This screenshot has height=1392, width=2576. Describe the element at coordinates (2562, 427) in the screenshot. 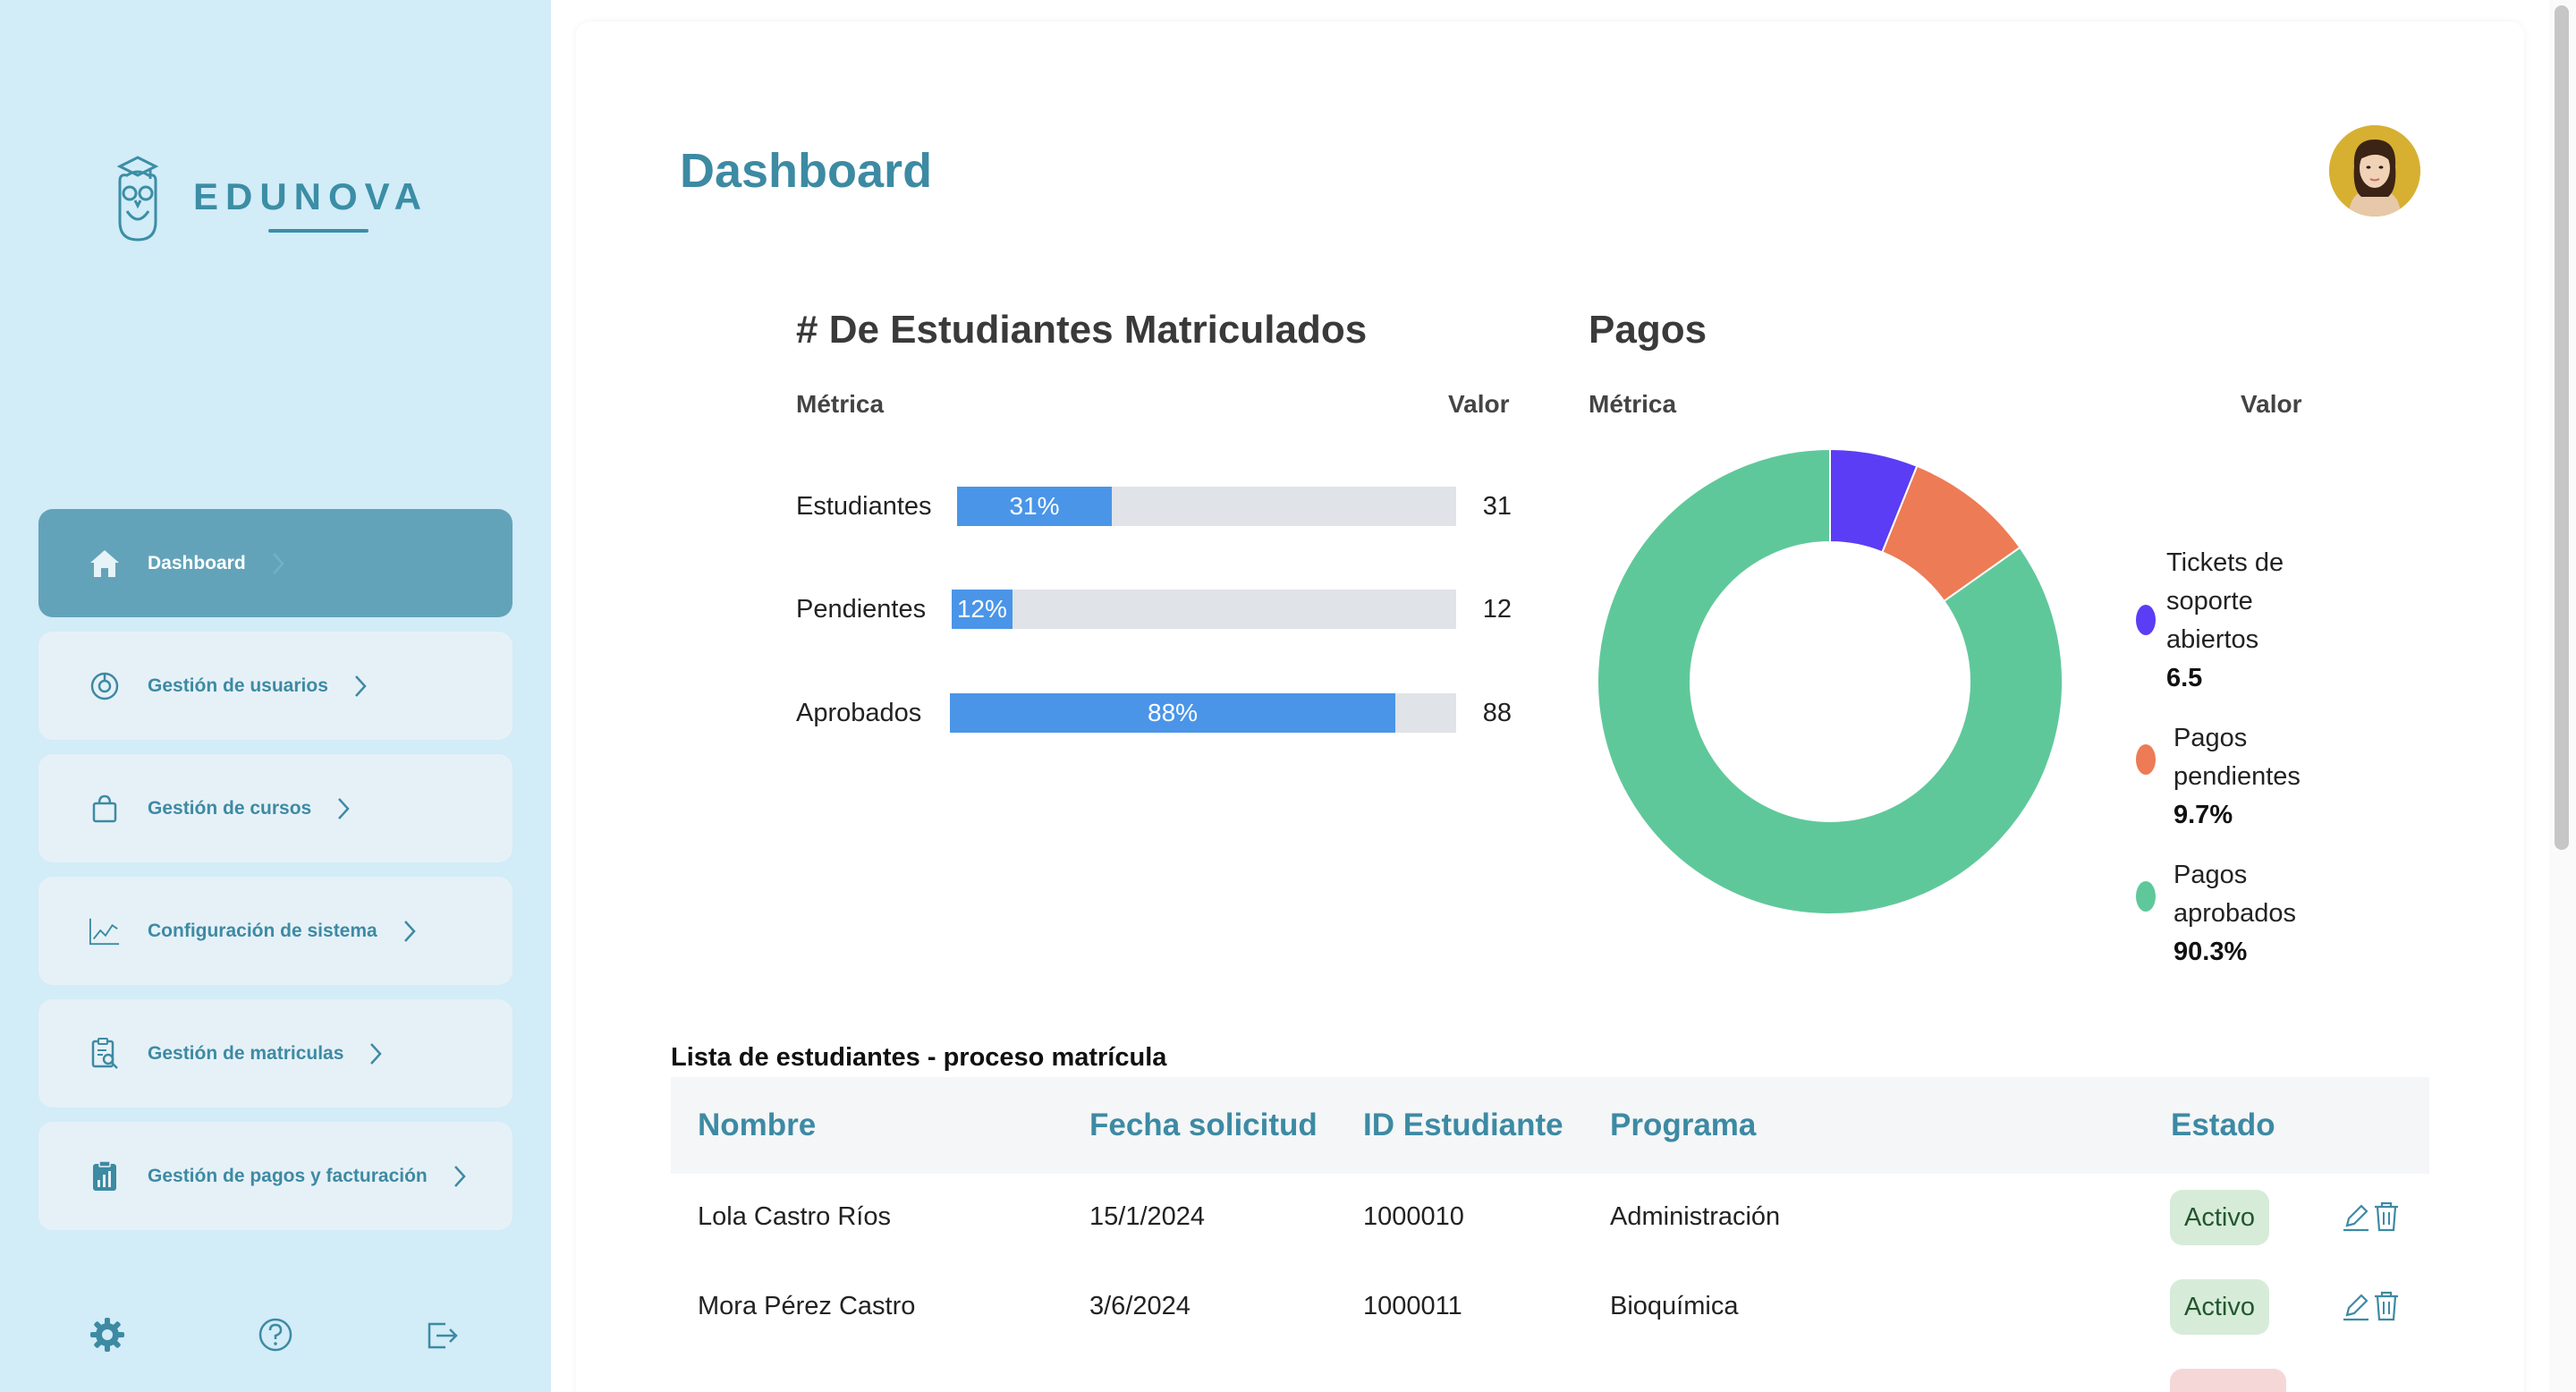

I see `scrollbar-thumb` at that location.